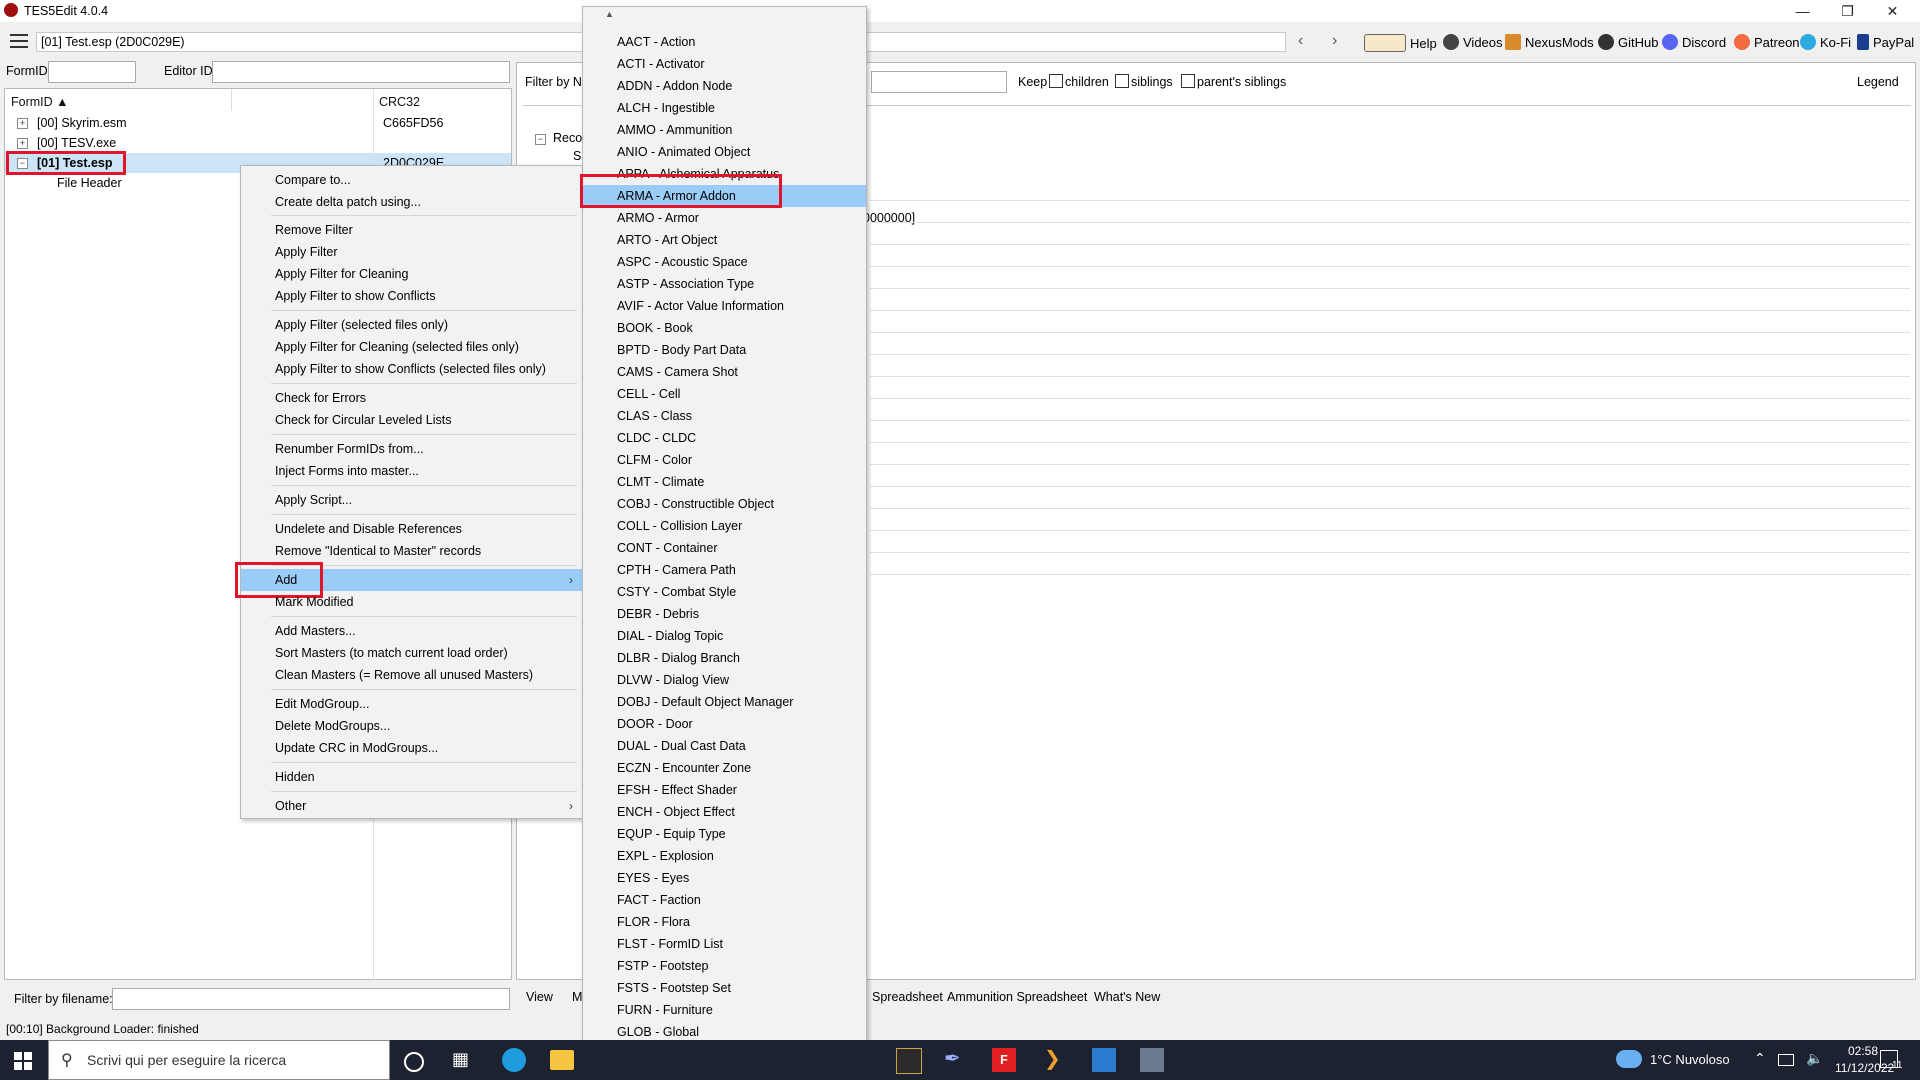  What do you see at coordinates (724, 108) in the screenshot?
I see `submenu-item: ALCH - Ingestible` at bounding box center [724, 108].